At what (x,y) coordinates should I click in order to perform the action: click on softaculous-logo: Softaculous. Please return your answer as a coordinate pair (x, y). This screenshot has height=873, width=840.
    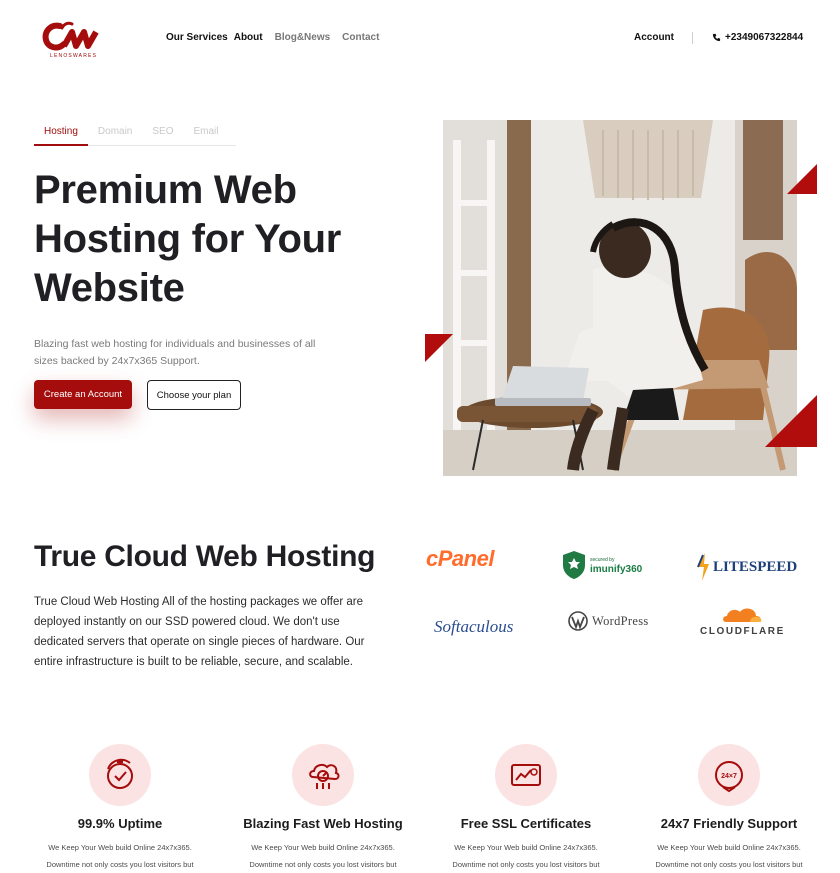
    Looking at the image, I should click on (473, 627).